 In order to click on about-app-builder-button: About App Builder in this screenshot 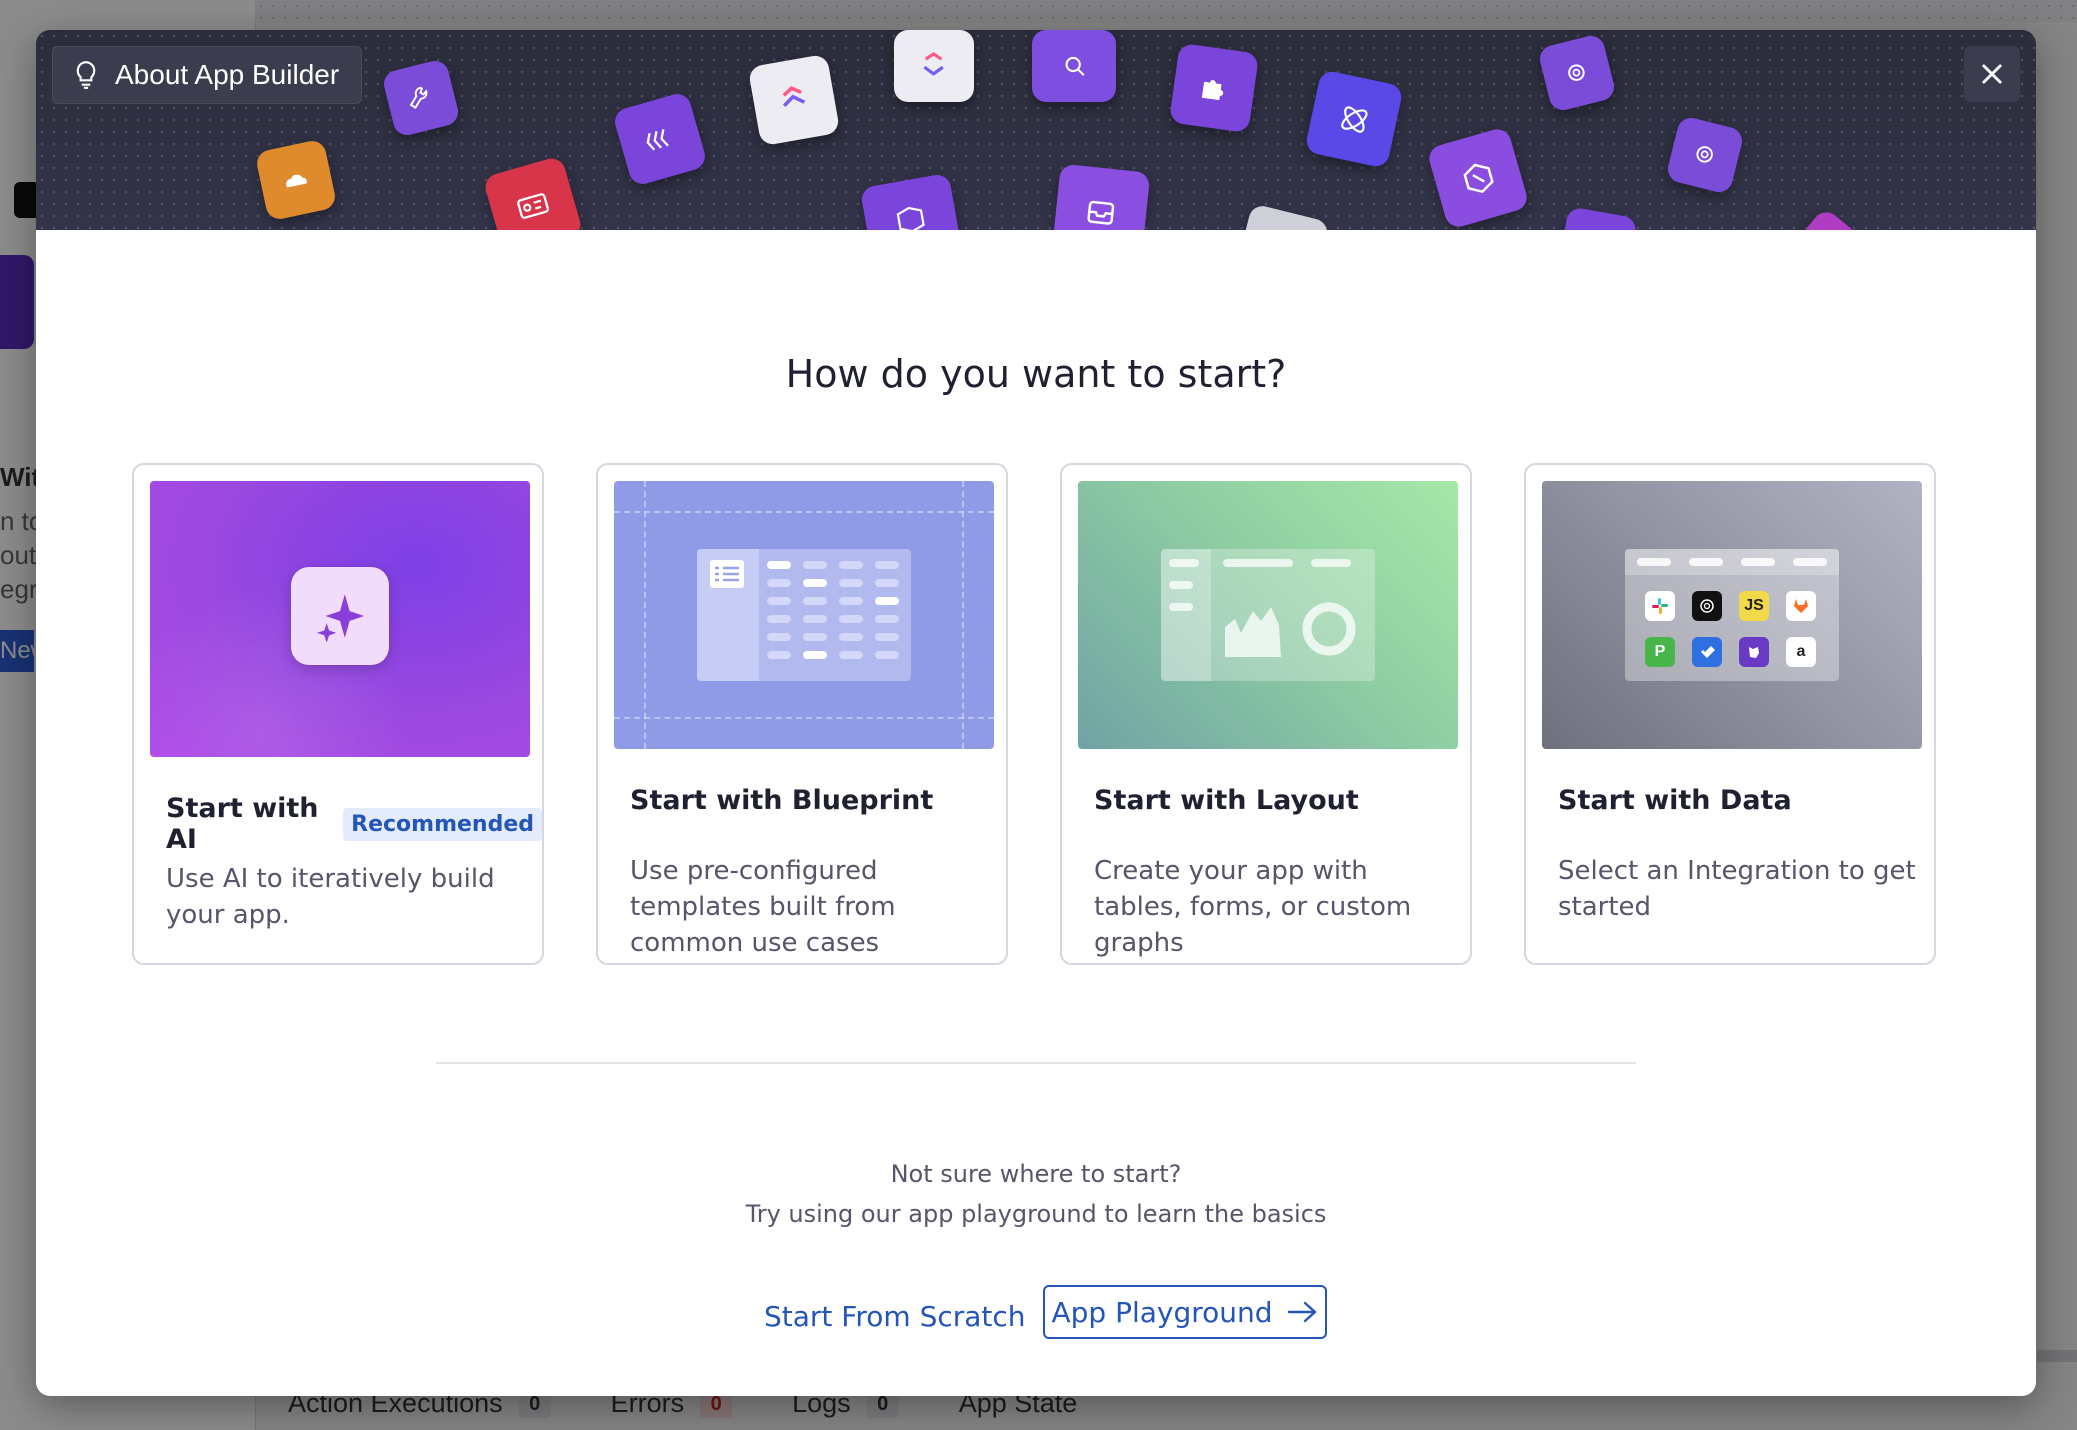, I will do `click(207, 75)`.